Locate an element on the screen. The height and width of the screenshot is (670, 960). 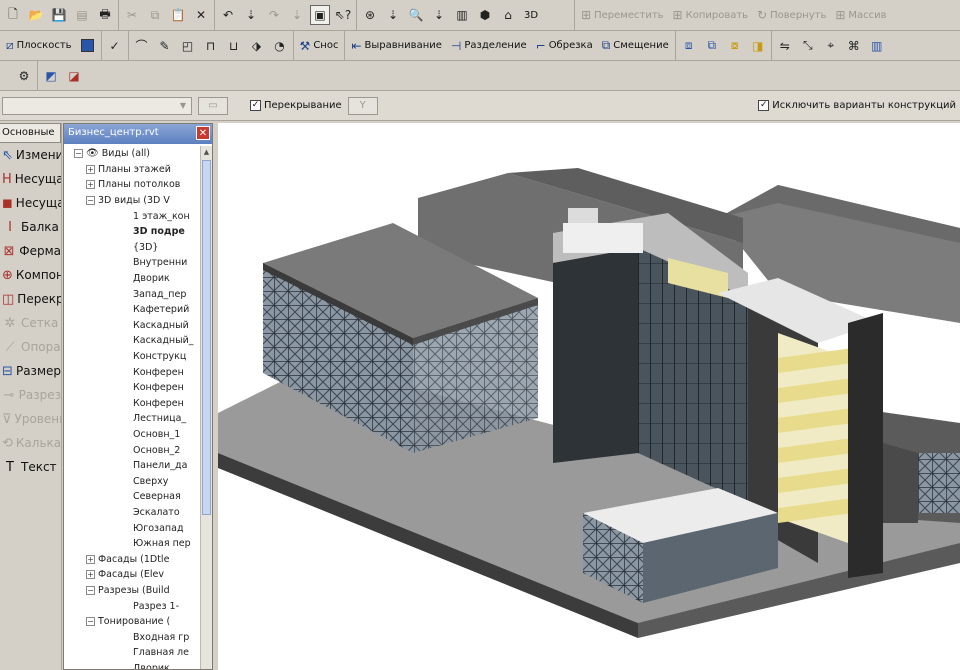
zoom-fit-dropdown-icon: ⇣ is located at coordinates (439, 15).